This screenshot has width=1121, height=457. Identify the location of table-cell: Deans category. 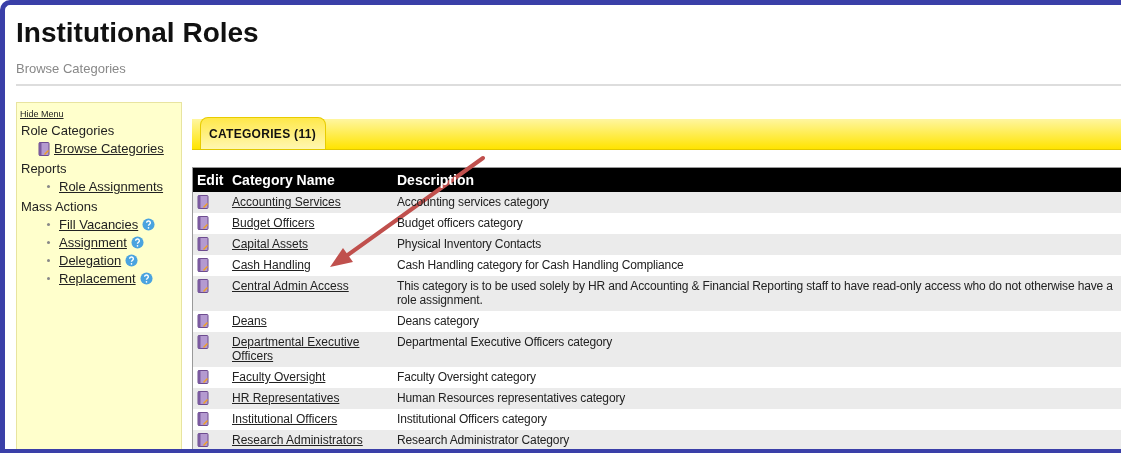
(438, 321).